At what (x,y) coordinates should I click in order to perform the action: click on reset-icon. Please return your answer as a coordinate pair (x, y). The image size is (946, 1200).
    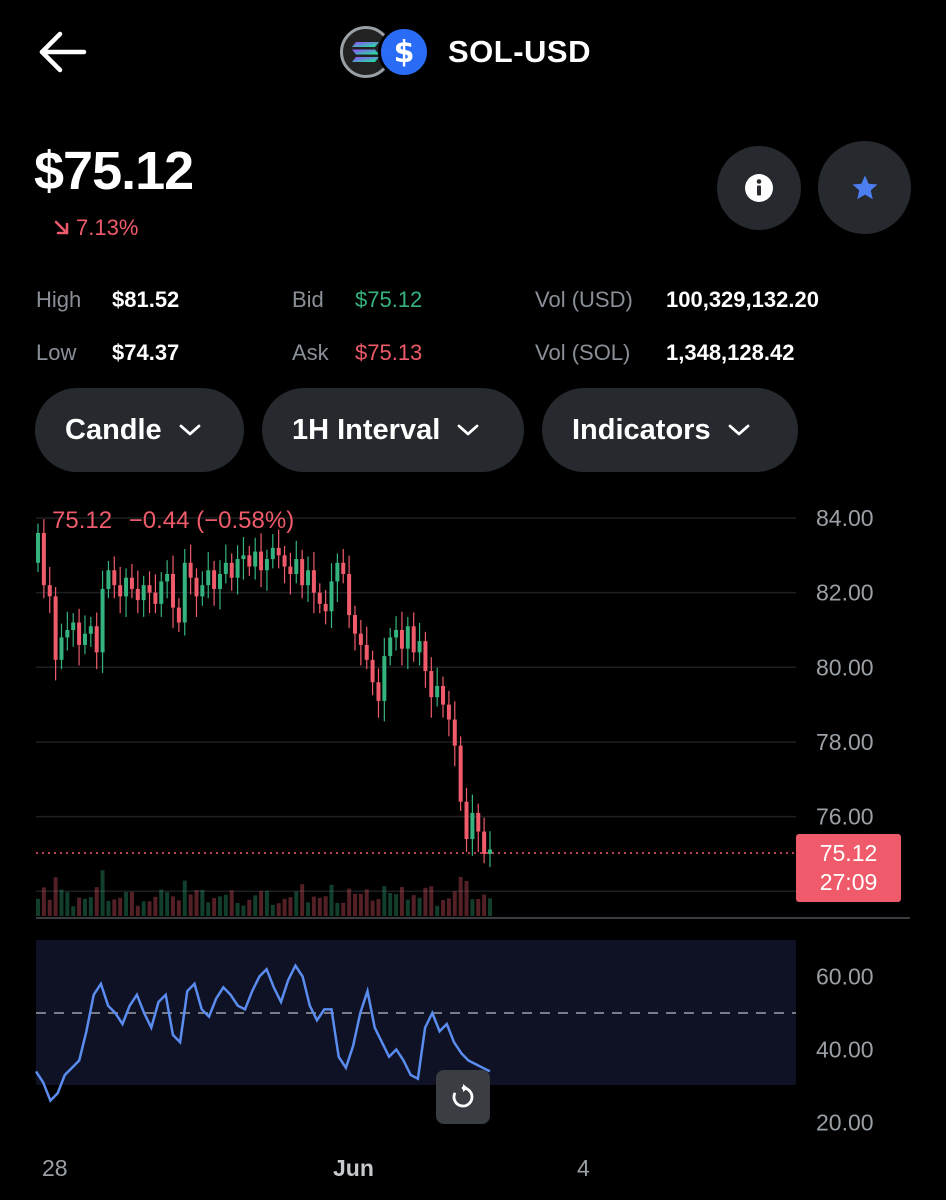
    Looking at the image, I should click on (463, 1096).